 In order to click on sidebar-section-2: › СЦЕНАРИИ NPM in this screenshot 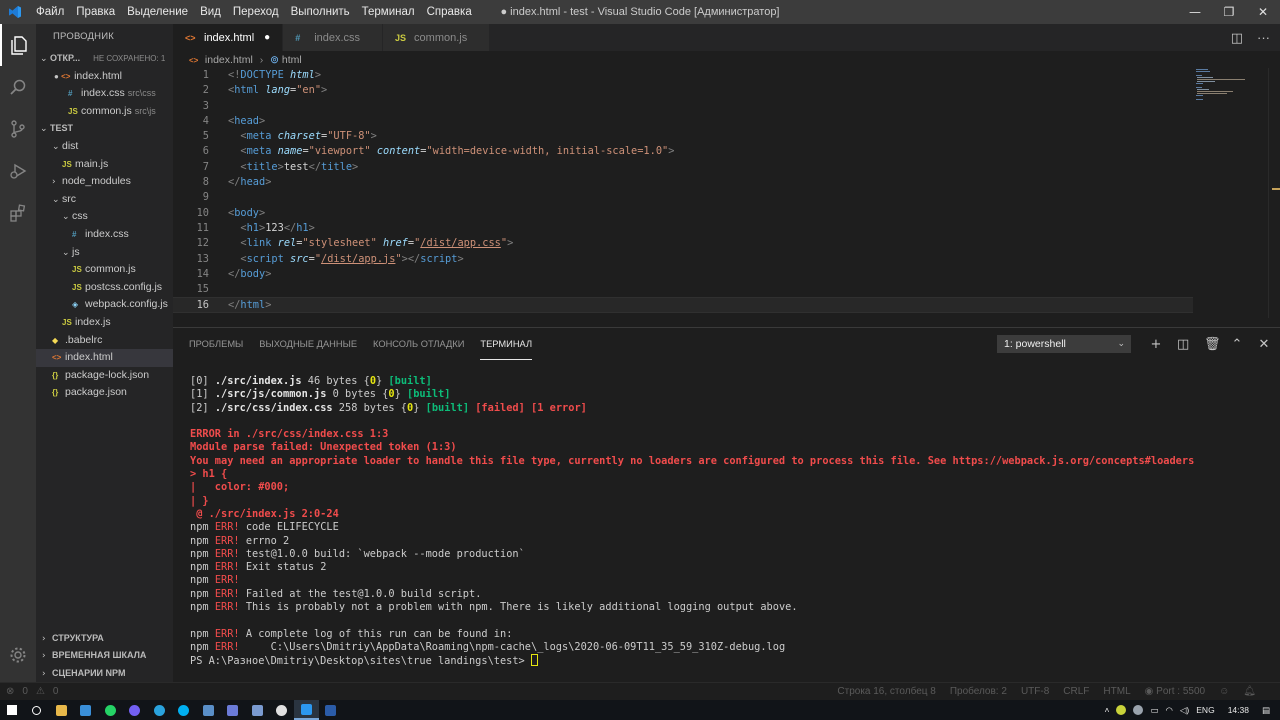, I will do `click(104, 674)`.